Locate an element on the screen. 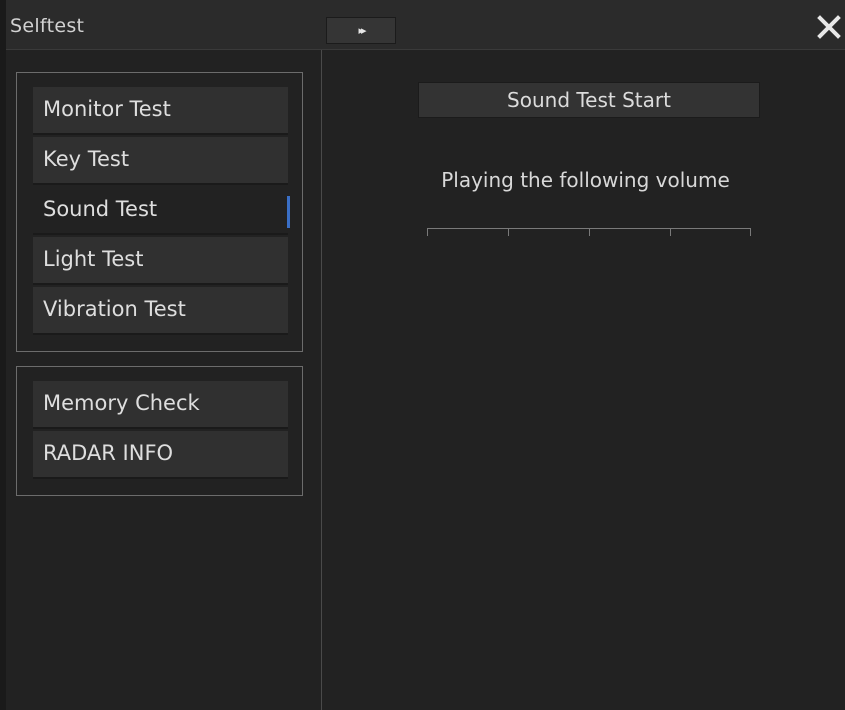 This screenshot has height=710, width=845. key-test-button: Key Test is located at coordinates (160, 161).